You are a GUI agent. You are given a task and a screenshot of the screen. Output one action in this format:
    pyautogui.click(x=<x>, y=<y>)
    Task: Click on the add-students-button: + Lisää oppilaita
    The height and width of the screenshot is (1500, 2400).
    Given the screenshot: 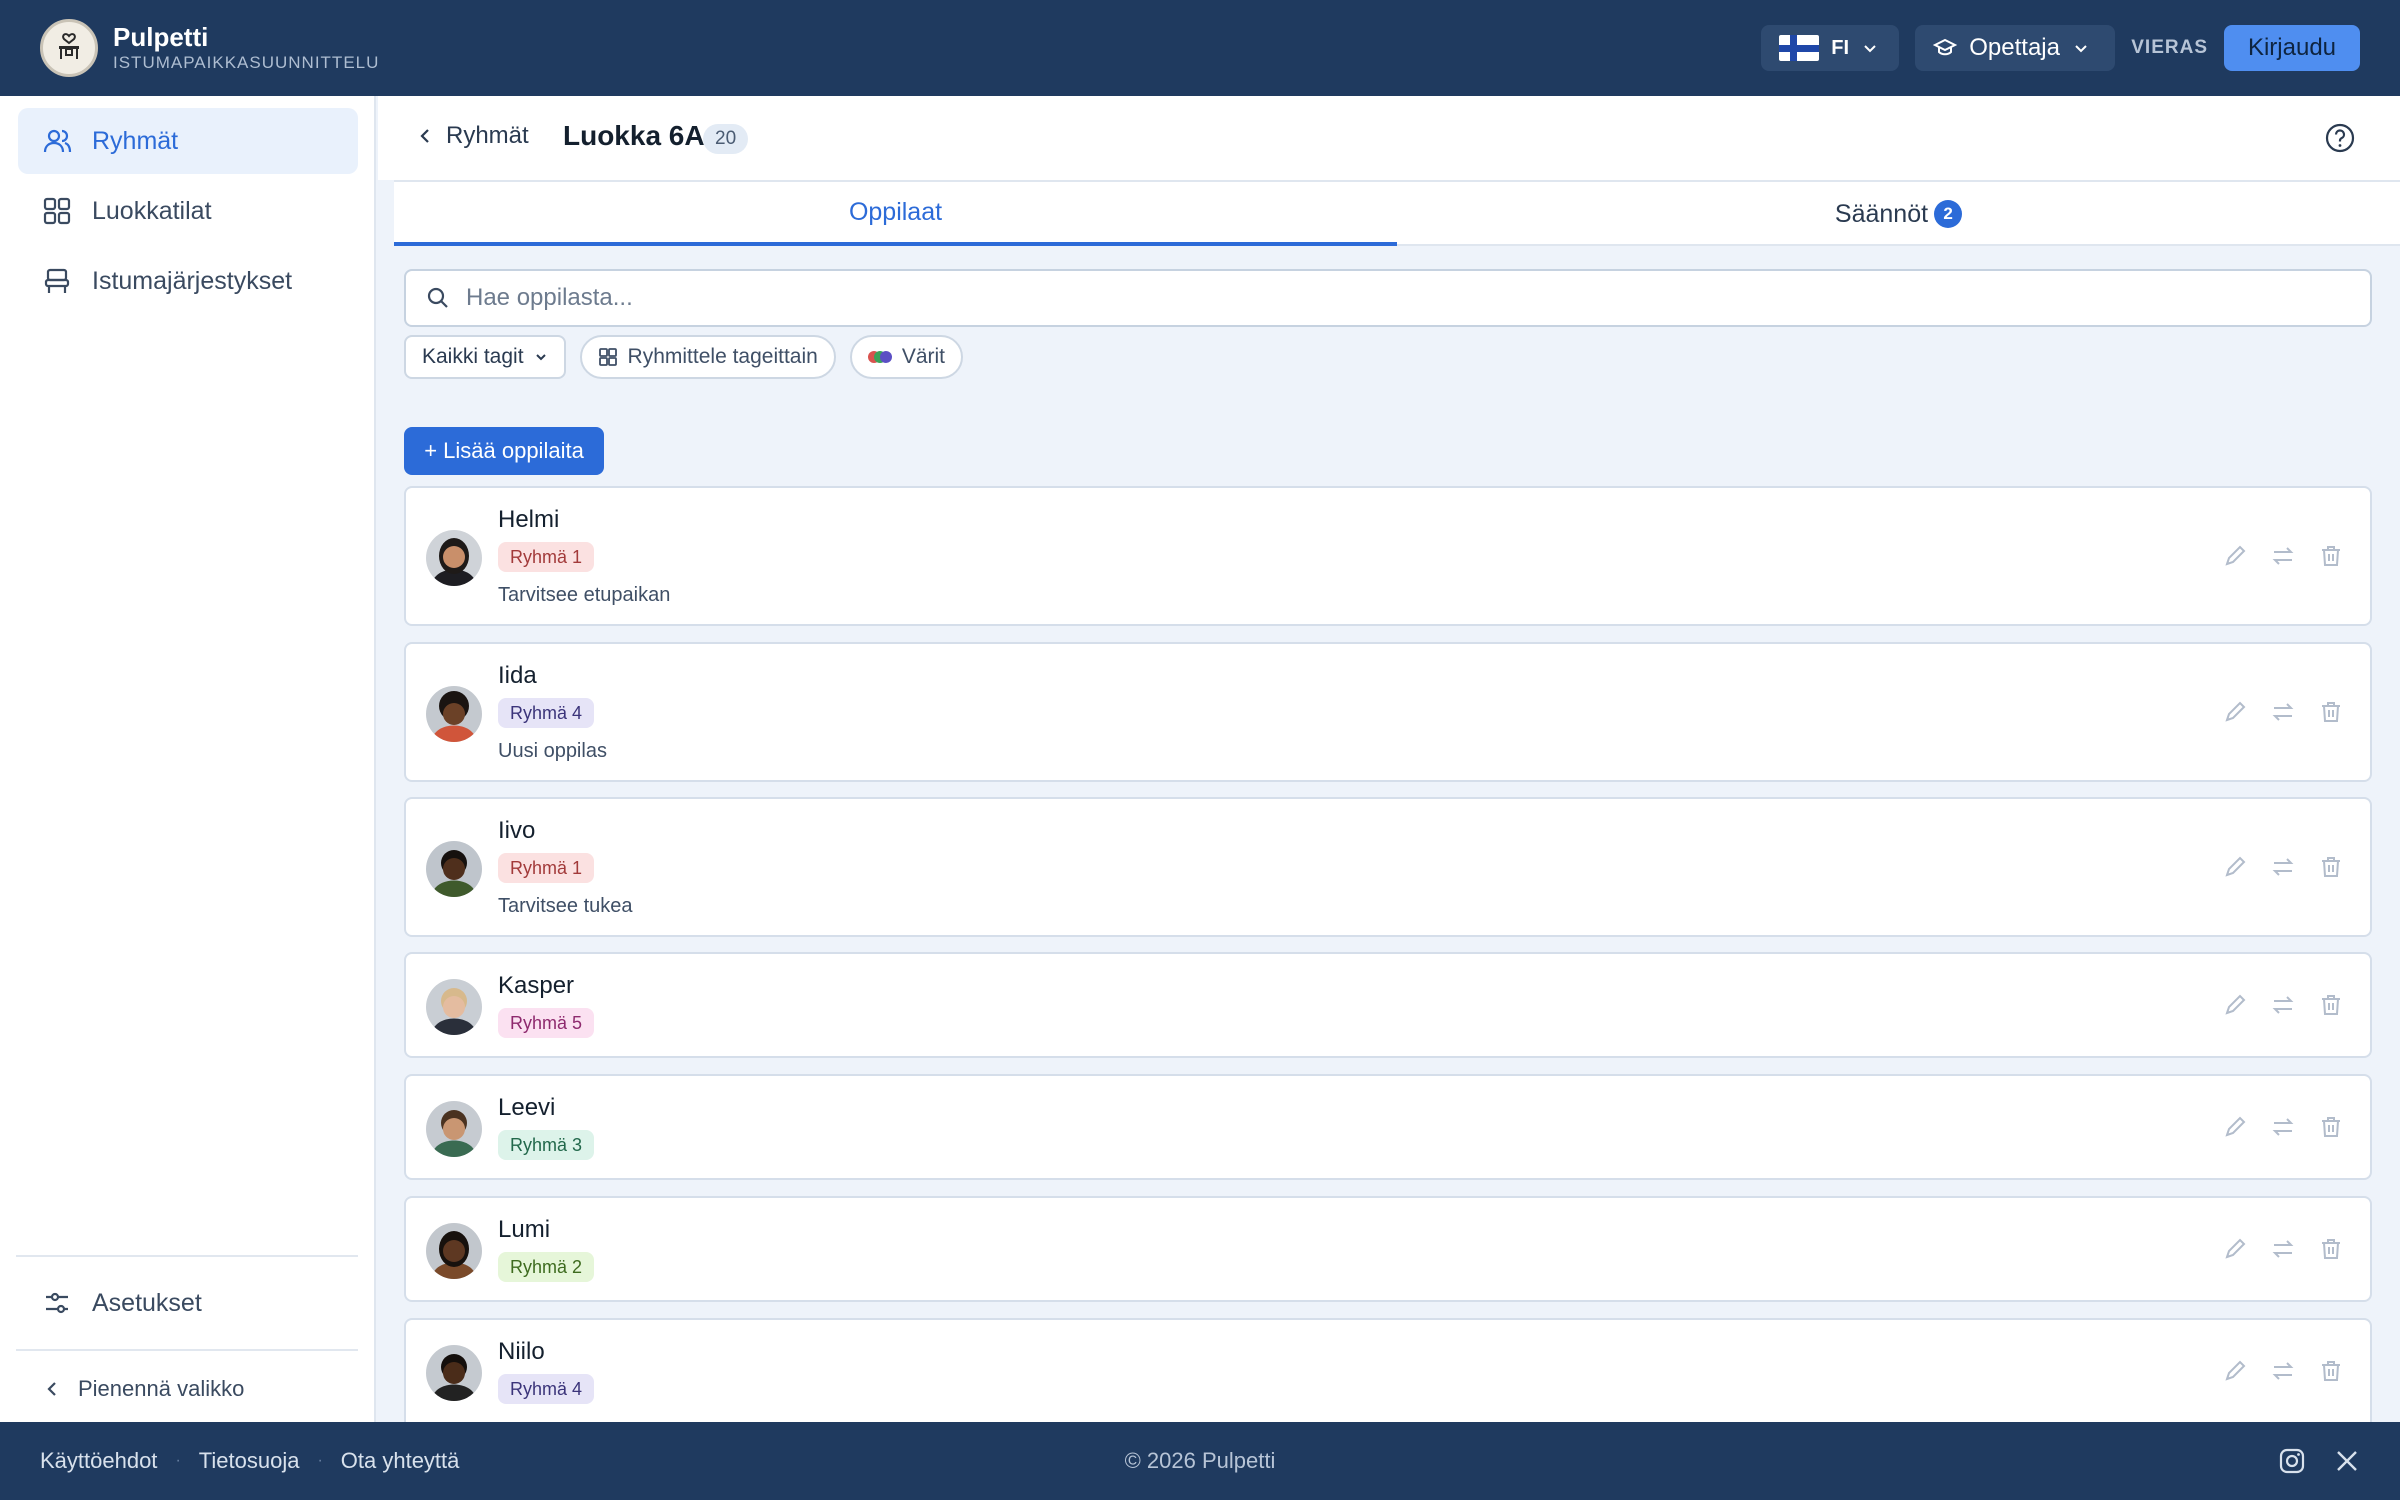 What is the action you would take?
    pyautogui.click(x=504, y=451)
    